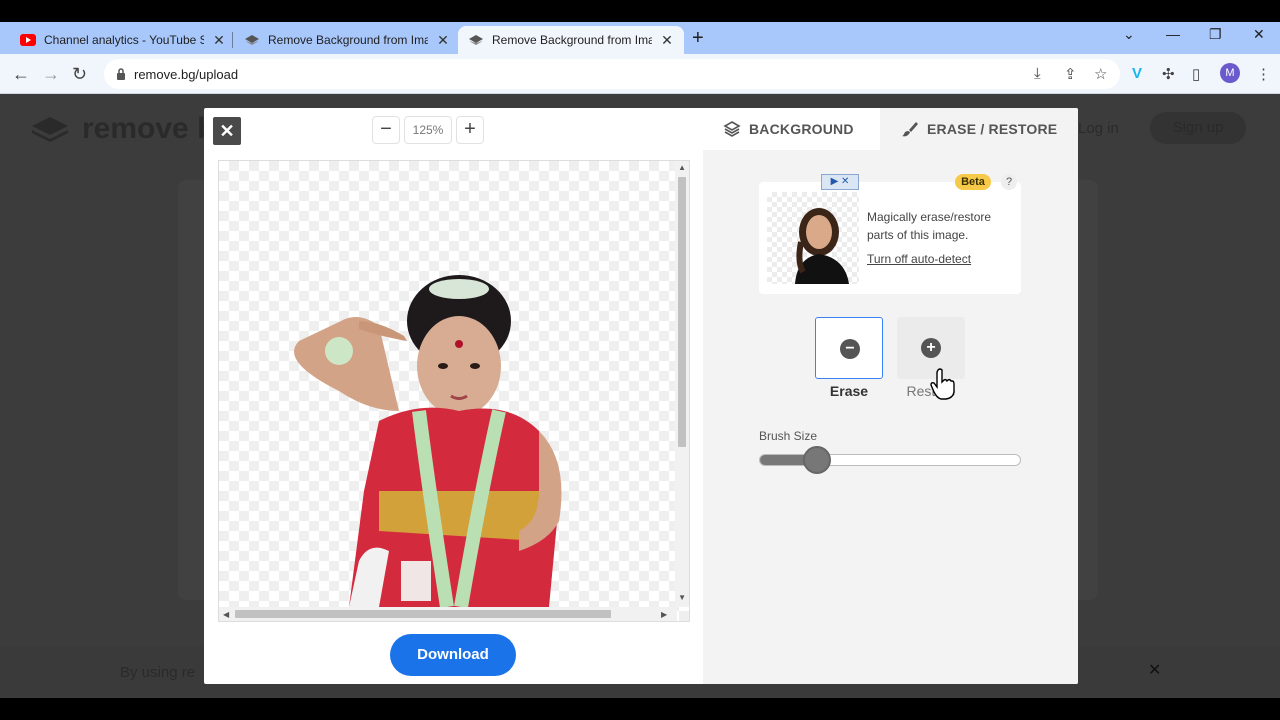 This screenshot has height=720, width=1280. What do you see at coordinates (158, 672) in the screenshot?
I see `cookie-text: By using re` at bounding box center [158, 672].